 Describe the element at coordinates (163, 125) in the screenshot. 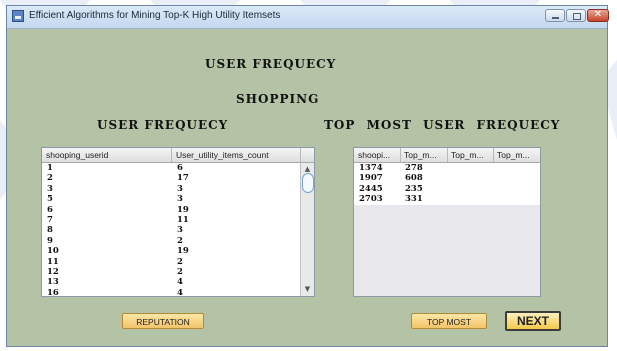

I see `left-heading: USER FREQUECY` at that location.